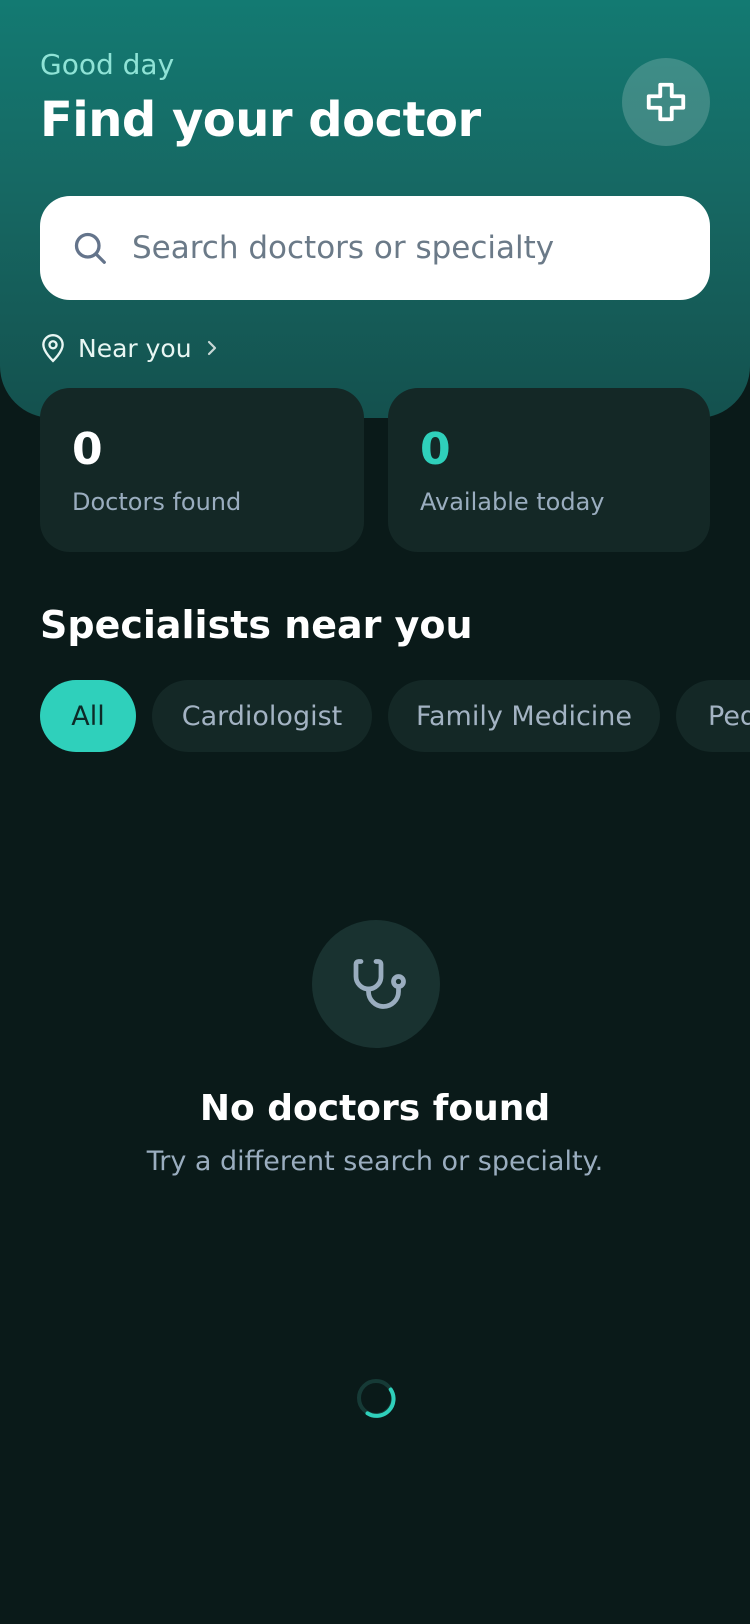  What do you see at coordinates (262, 716) in the screenshot?
I see `chip-cardiologist: Cardiologist` at bounding box center [262, 716].